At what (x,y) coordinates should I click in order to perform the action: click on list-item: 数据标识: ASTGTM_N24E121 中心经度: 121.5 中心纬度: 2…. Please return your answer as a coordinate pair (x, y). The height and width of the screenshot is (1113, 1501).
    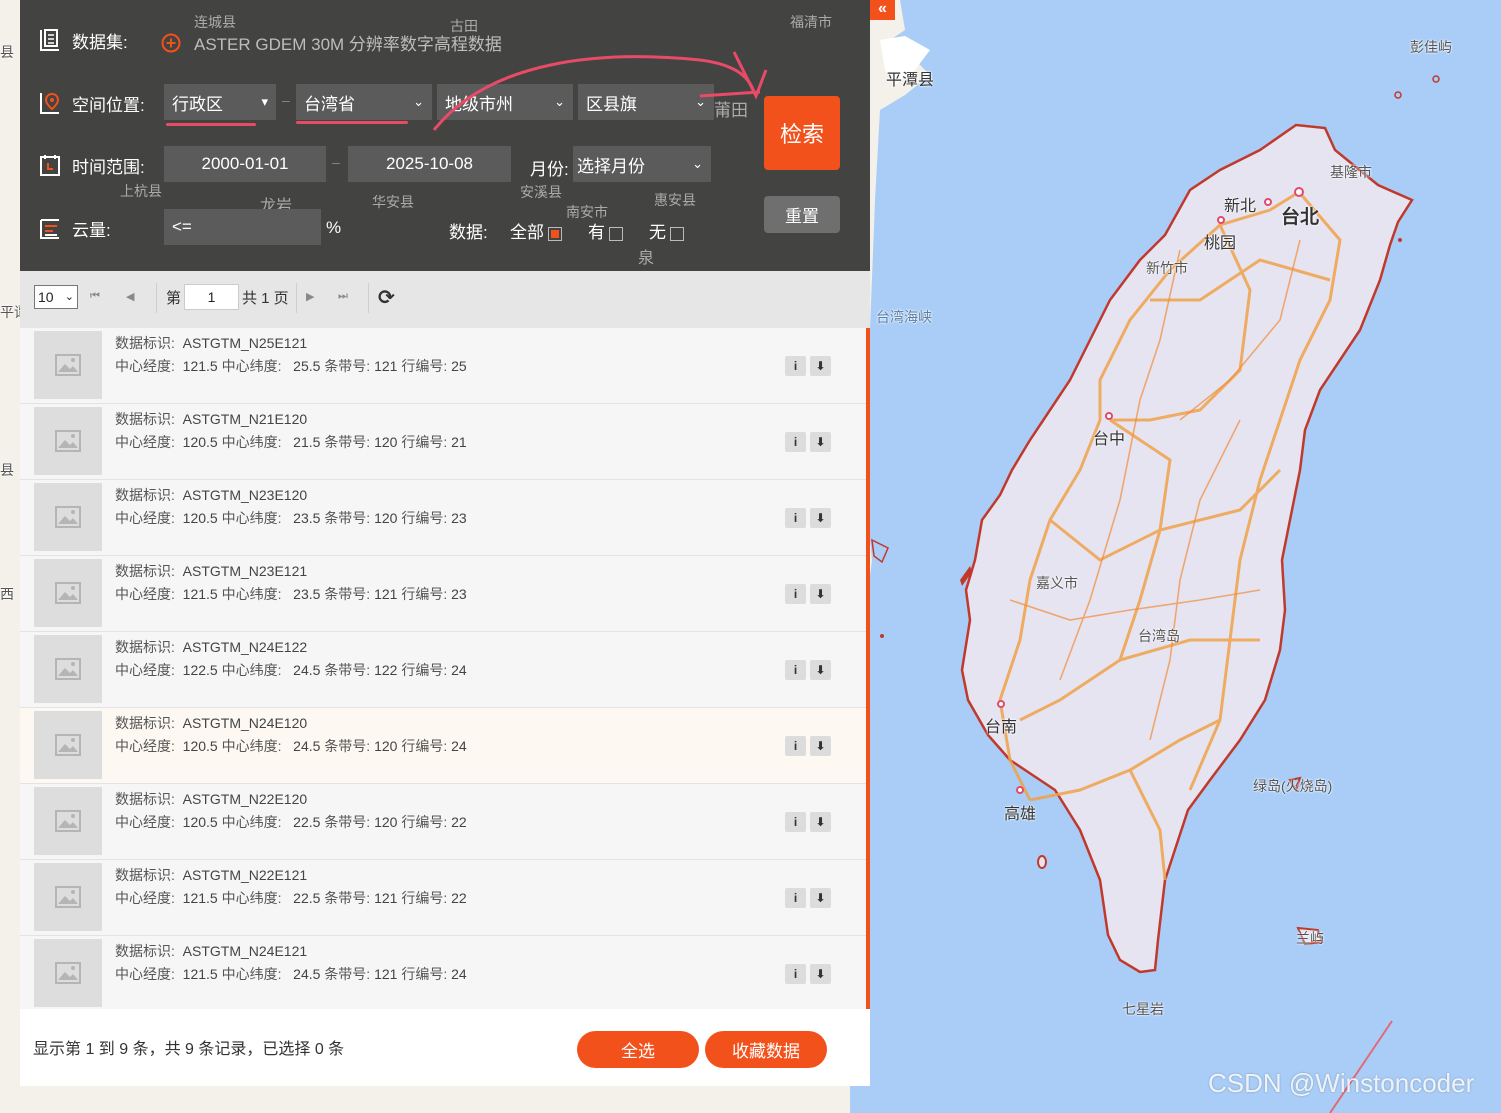
    Looking at the image, I should click on (443, 974).